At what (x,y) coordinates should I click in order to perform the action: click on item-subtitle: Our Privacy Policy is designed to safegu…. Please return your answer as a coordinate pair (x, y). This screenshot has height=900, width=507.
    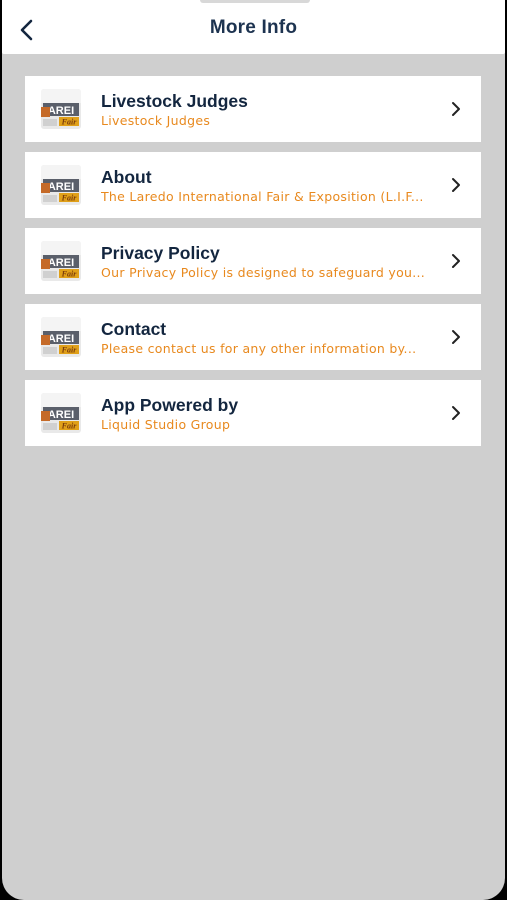
    Looking at the image, I should click on (263, 272).